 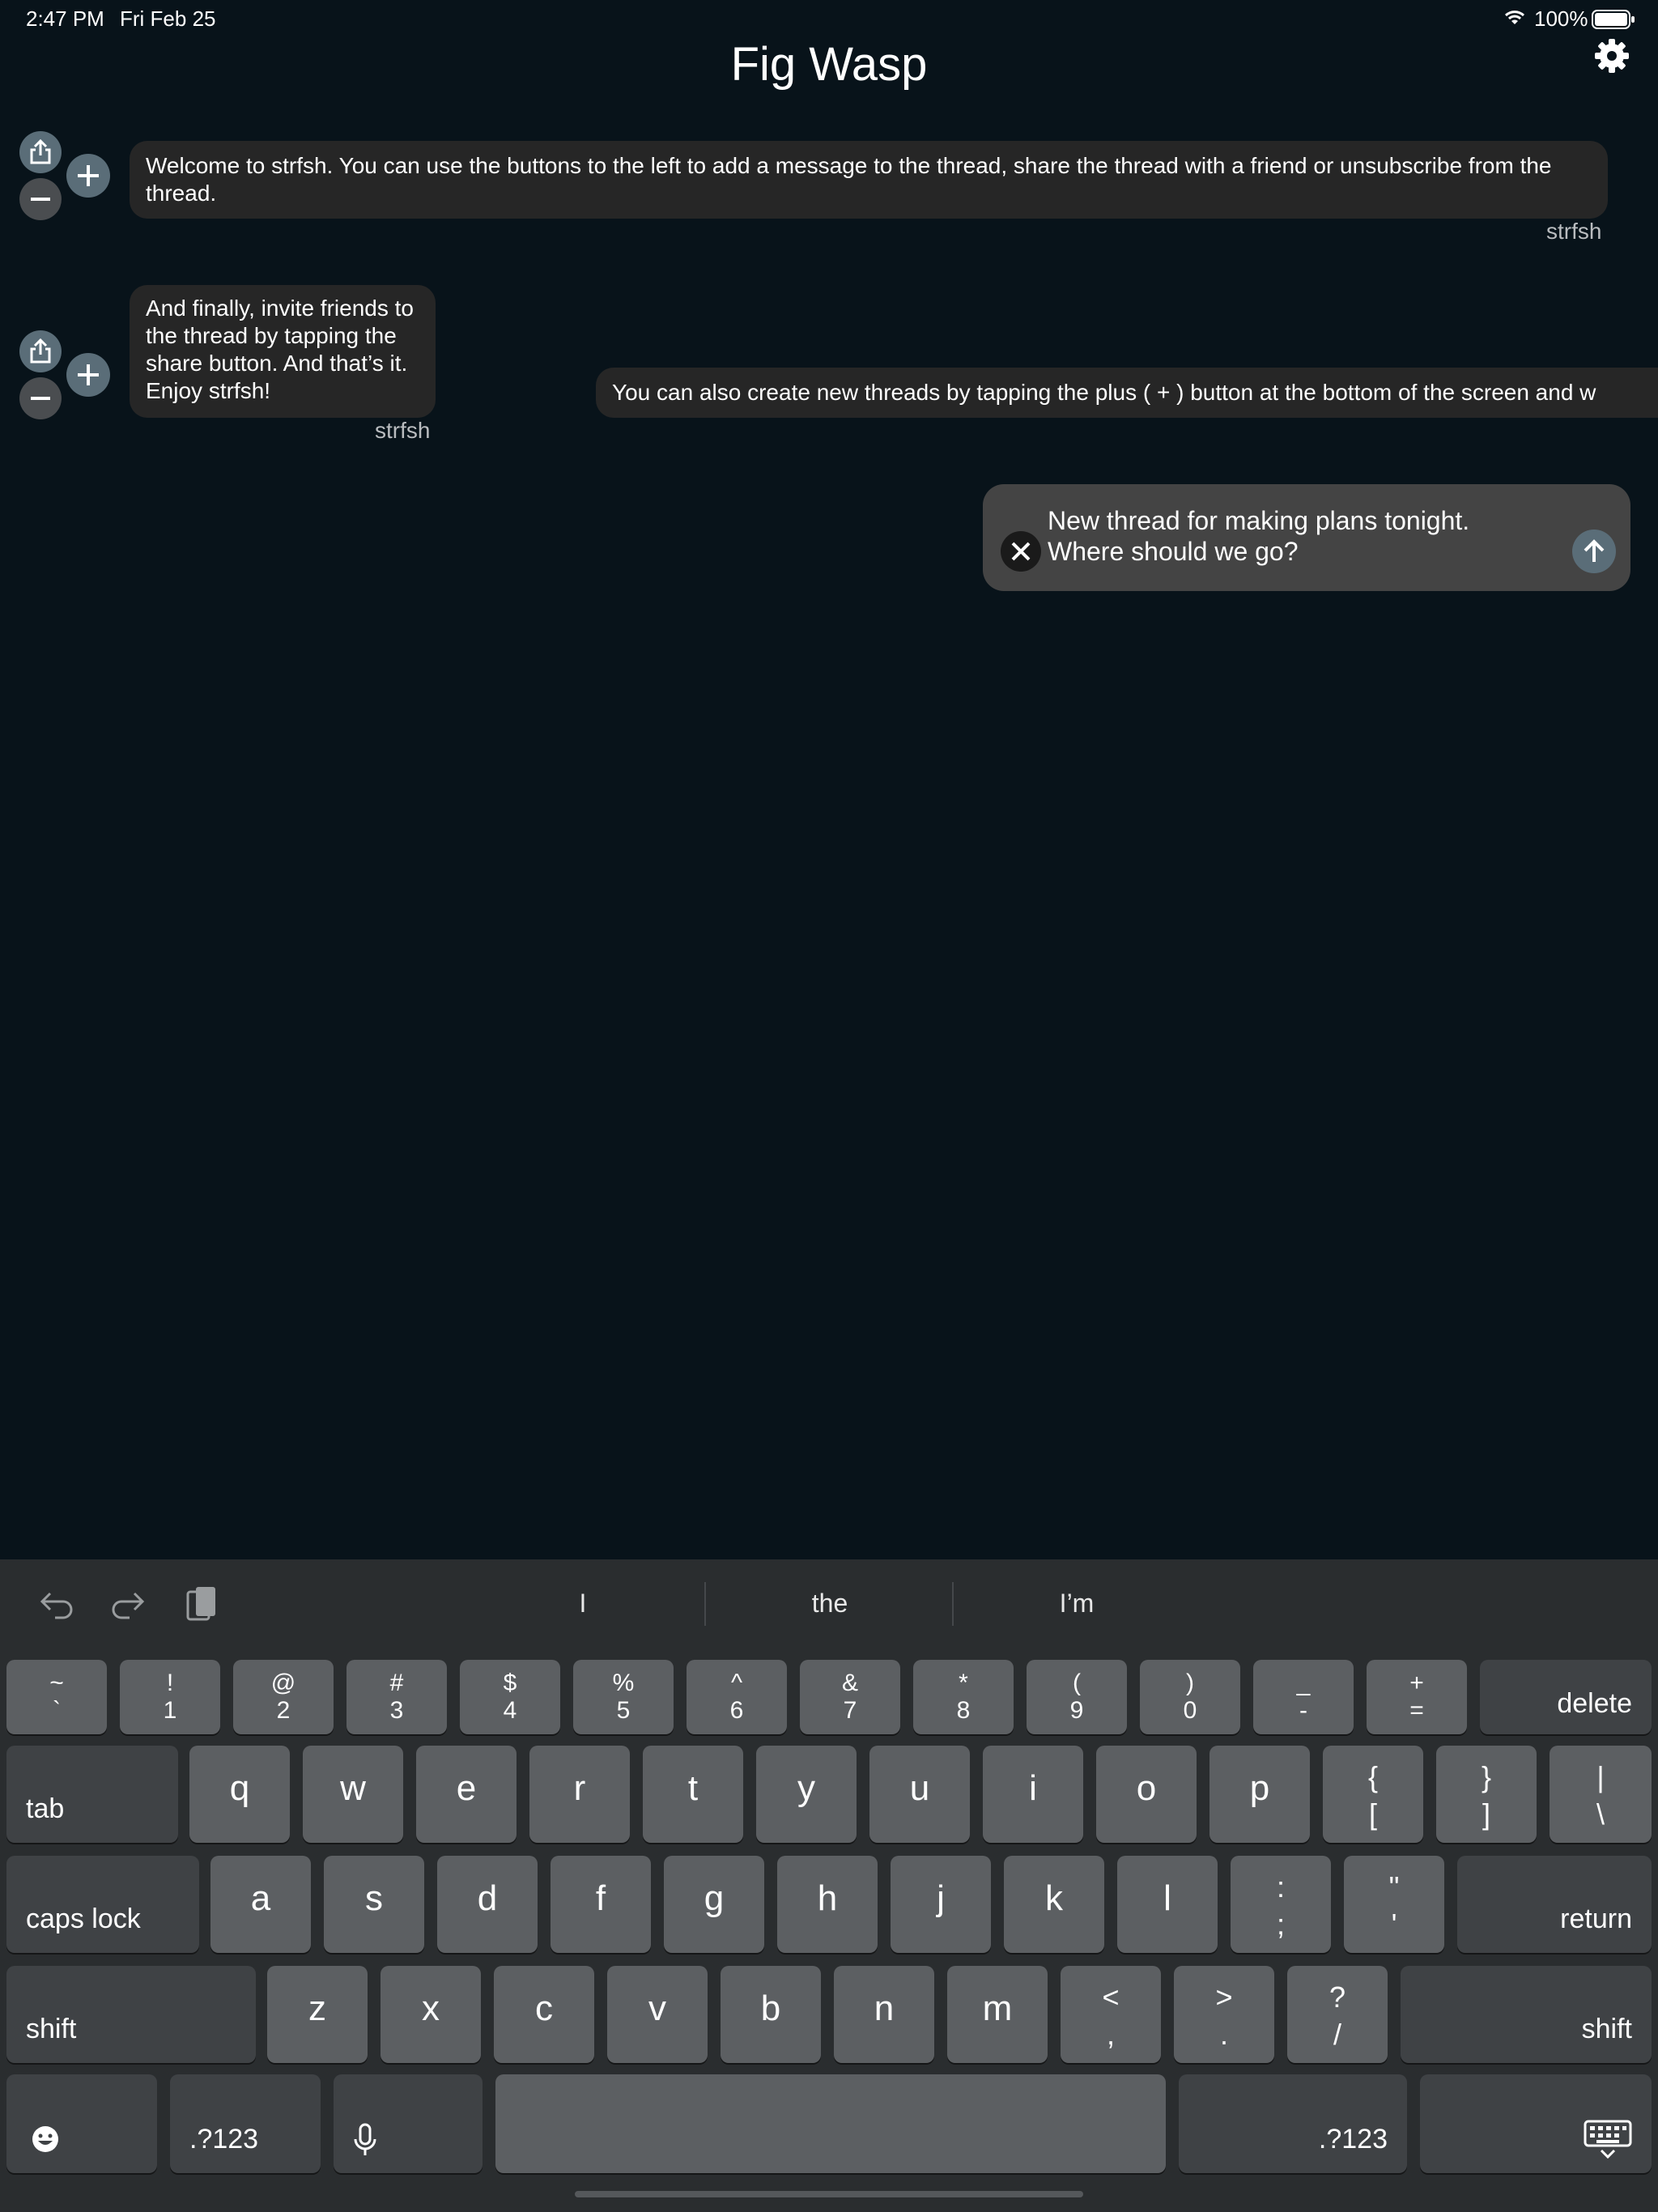 What do you see at coordinates (466, 1795) in the screenshot?
I see `key-e: e` at bounding box center [466, 1795].